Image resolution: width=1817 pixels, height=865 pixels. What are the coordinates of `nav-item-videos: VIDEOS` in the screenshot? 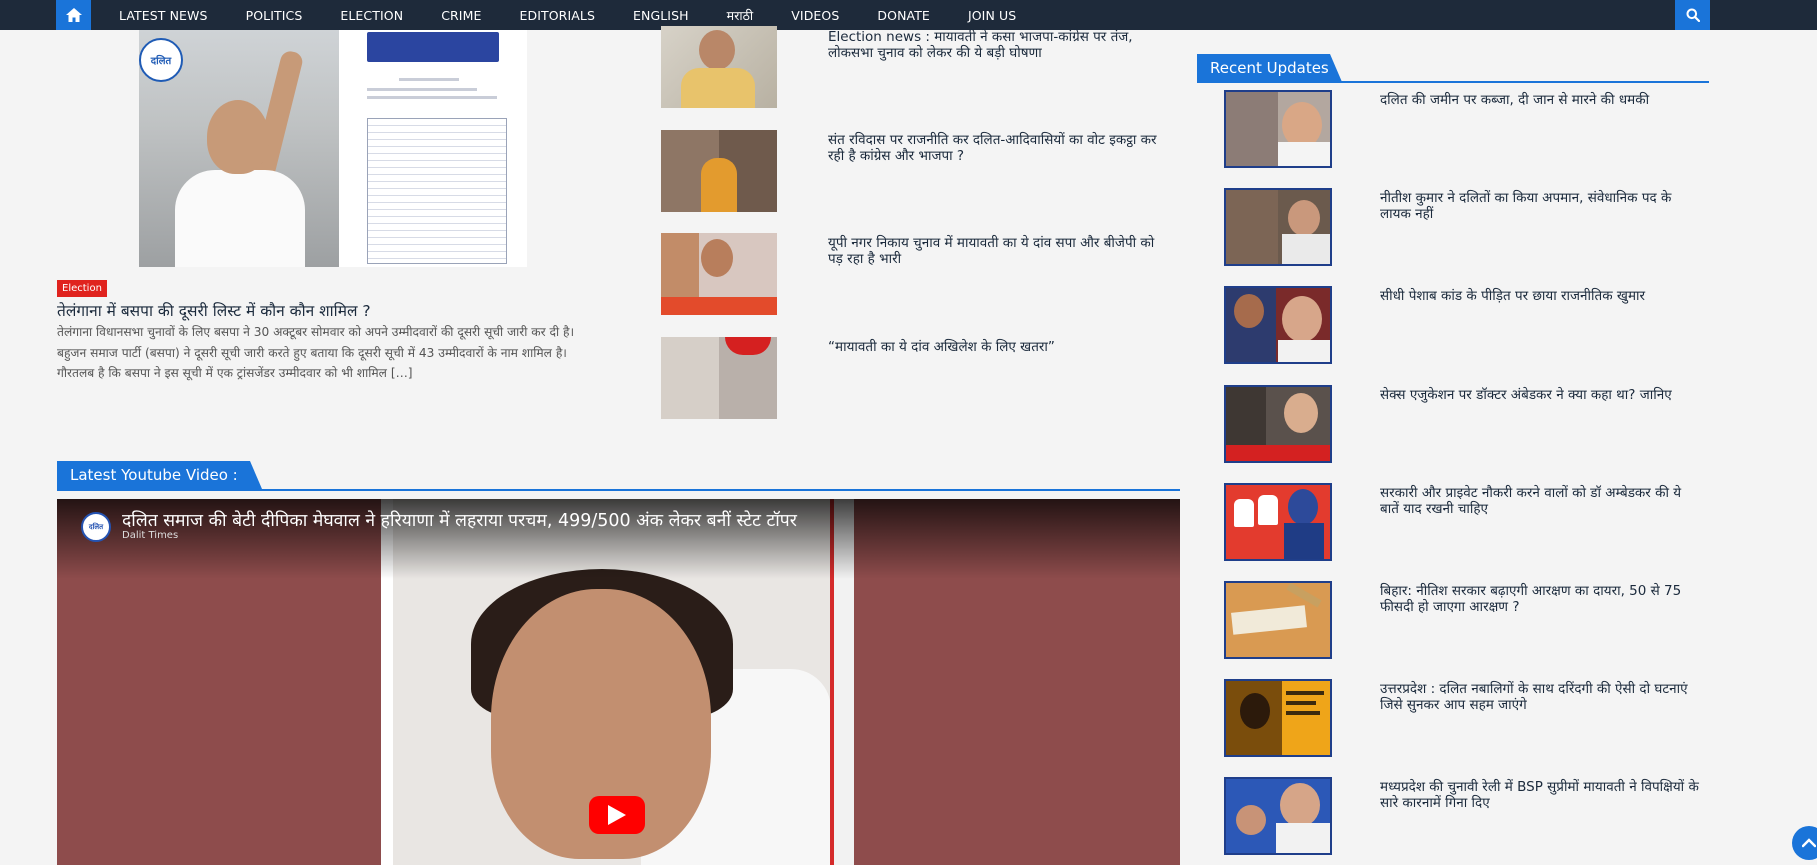 It's located at (815, 15).